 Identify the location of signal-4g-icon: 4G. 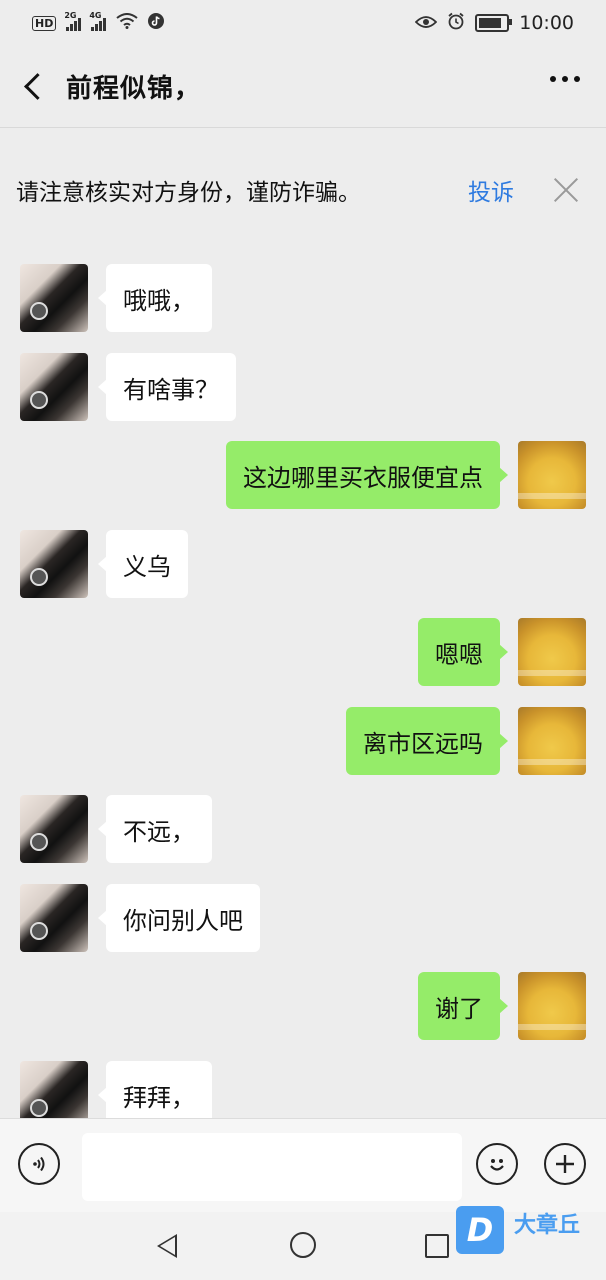
(98, 21).